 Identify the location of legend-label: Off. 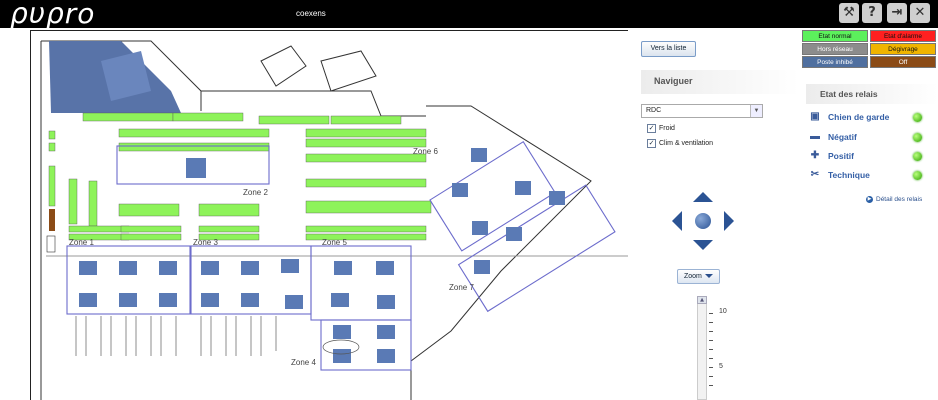
(903, 62).